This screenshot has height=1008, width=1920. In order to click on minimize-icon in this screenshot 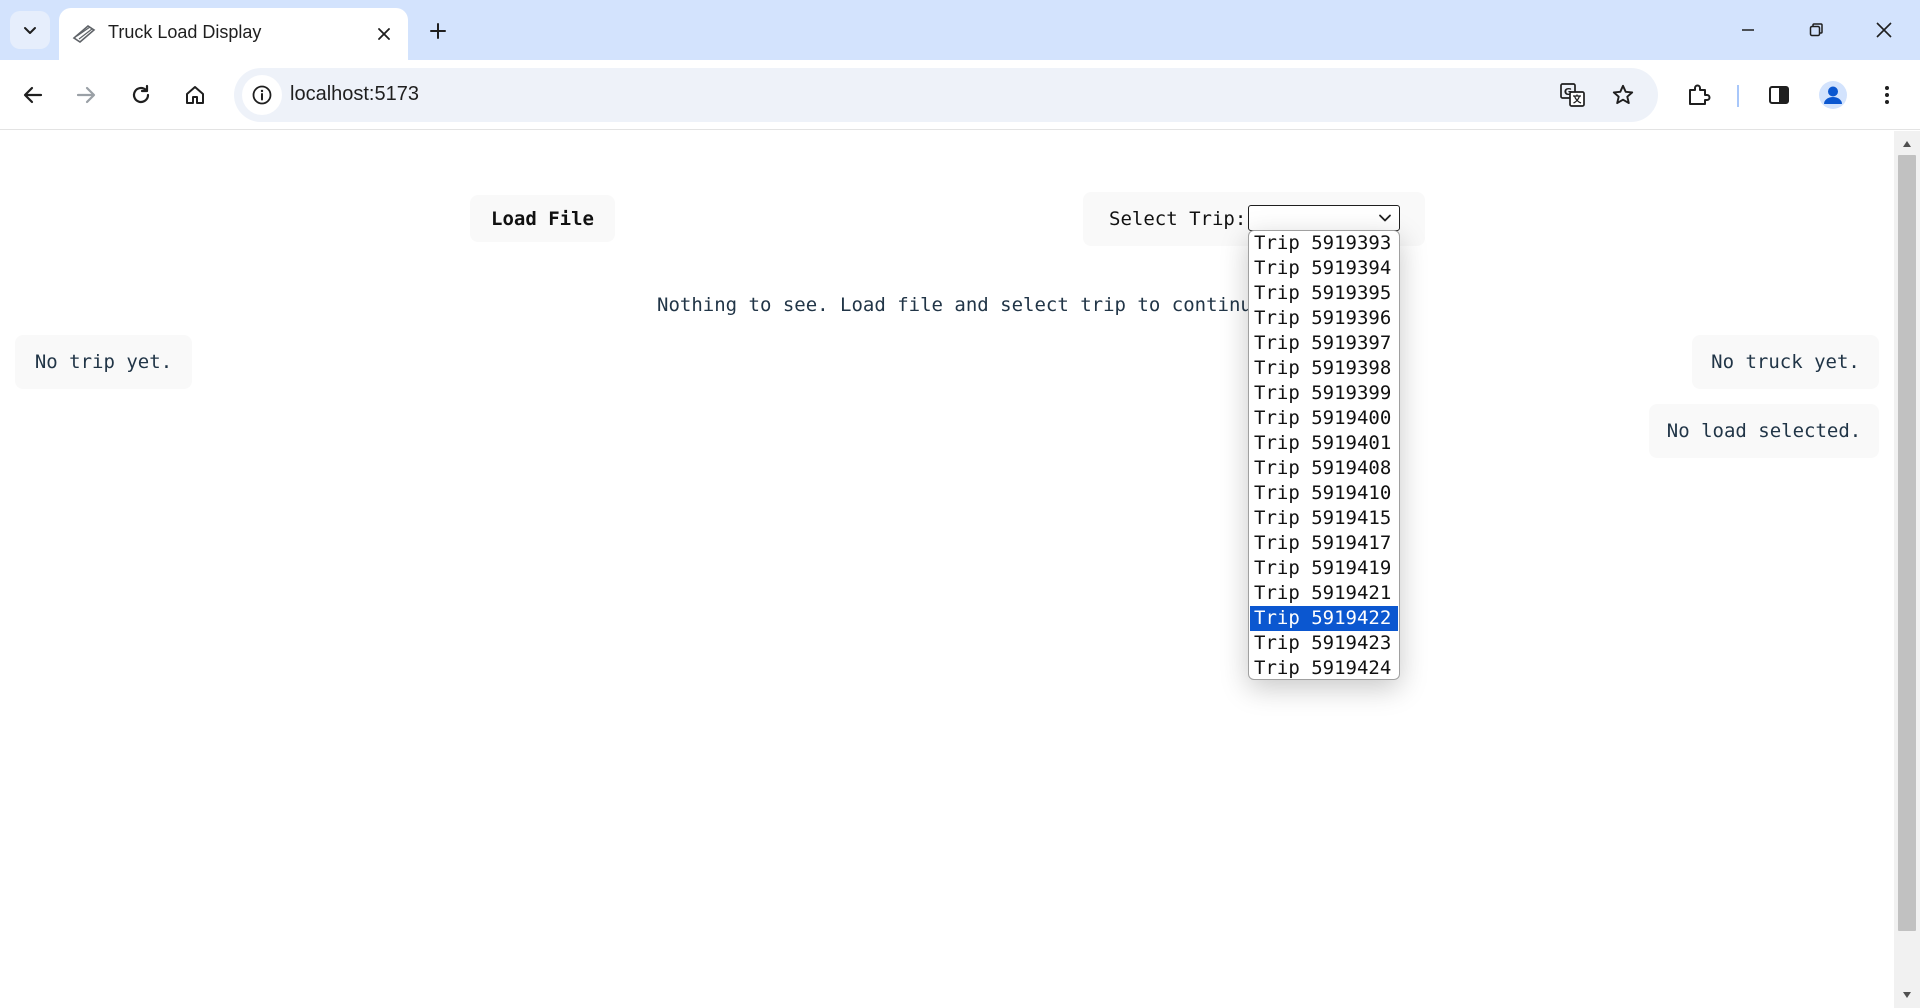, I will do `click(1748, 30)`.